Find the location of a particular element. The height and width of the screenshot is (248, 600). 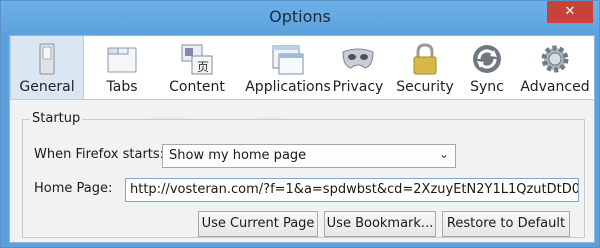

content-icon: 页 is located at coordinates (197, 59).